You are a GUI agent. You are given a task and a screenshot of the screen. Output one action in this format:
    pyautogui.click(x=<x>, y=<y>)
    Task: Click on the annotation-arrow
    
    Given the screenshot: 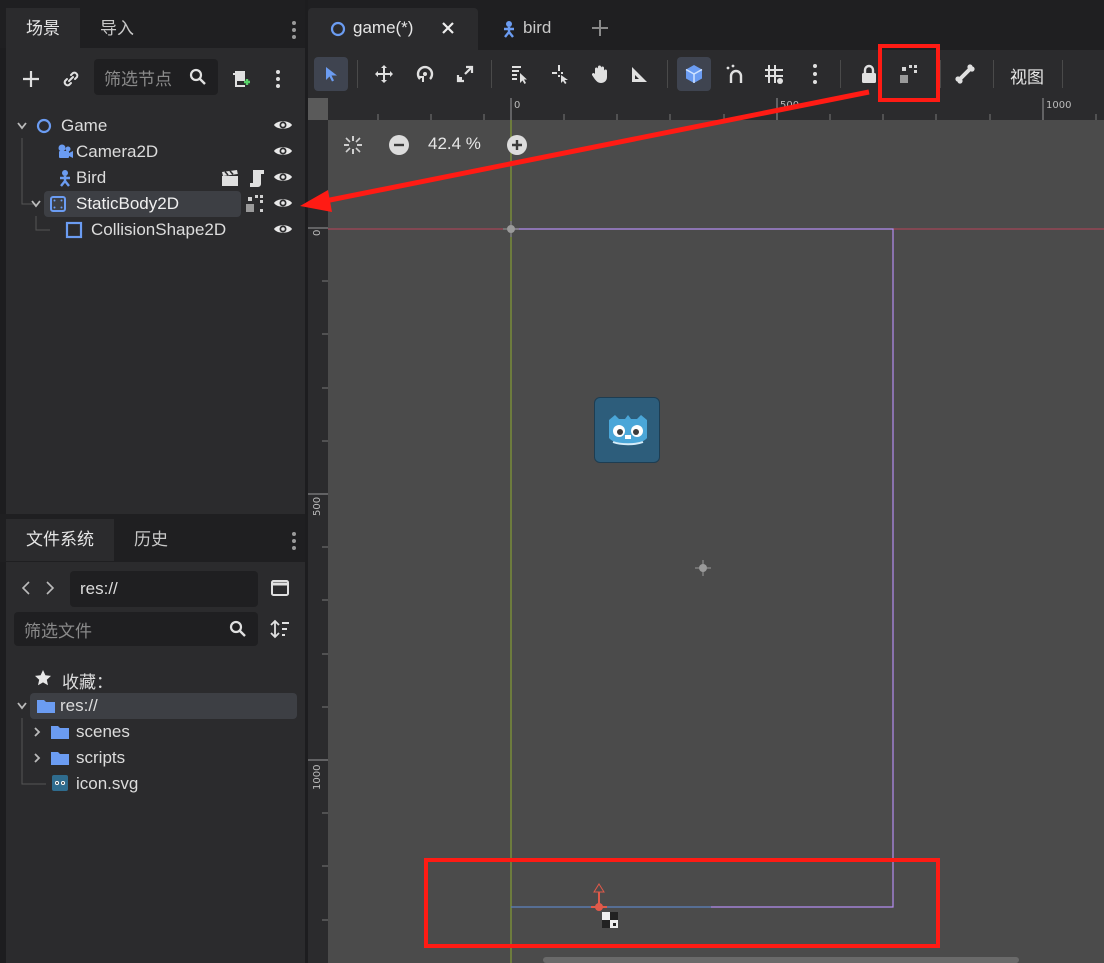 What is the action you would take?
    pyautogui.click(x=585, y=150)
    